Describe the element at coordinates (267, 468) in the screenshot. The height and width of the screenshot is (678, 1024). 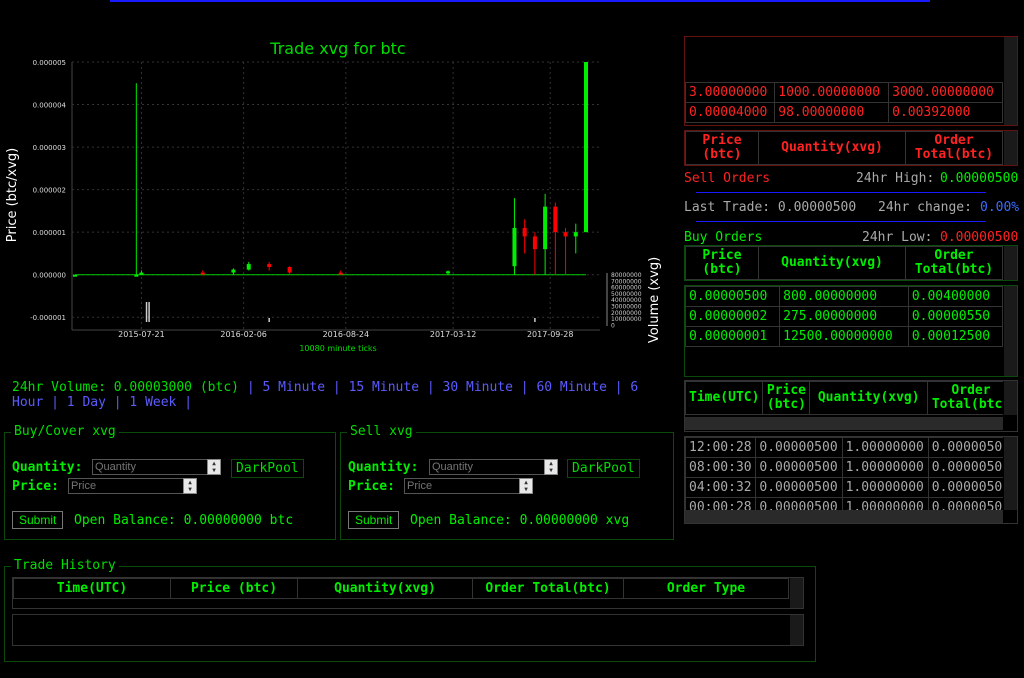
I see `buy-darkpool-toggle: DarkPool` at that location.